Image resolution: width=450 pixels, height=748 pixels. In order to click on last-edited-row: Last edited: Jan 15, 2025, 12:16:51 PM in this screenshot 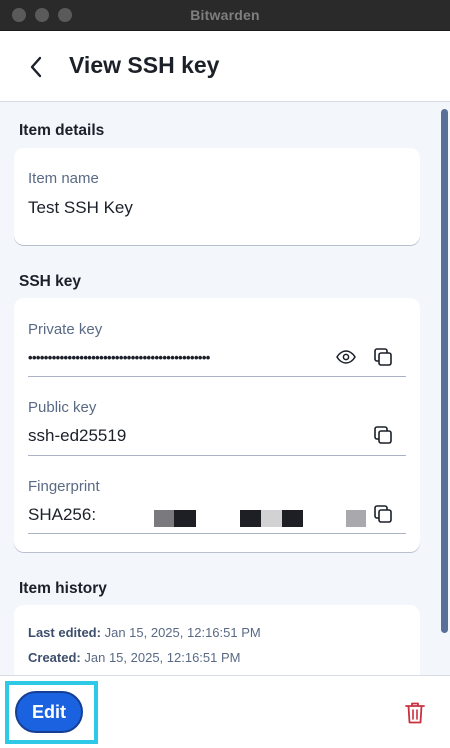, I will do `click(144, 632)`.